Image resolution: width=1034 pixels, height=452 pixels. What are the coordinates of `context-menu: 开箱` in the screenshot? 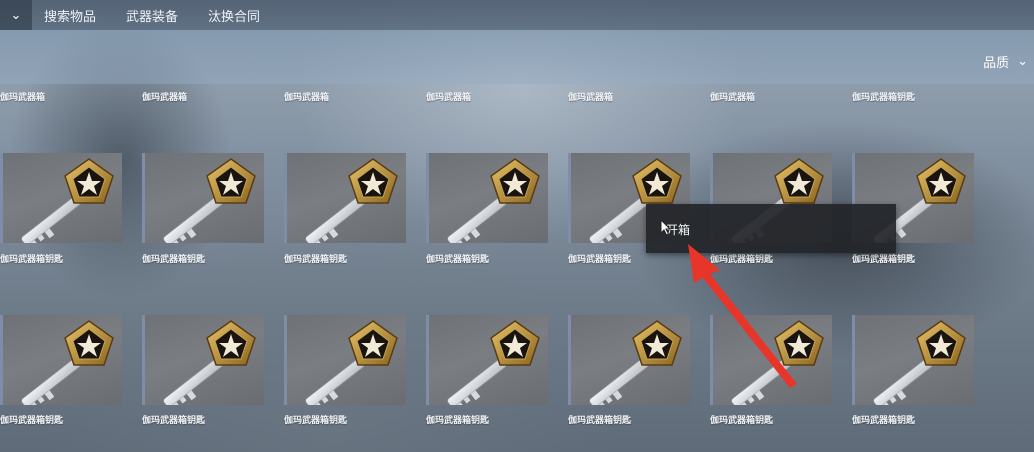 It's located at (771, 228).